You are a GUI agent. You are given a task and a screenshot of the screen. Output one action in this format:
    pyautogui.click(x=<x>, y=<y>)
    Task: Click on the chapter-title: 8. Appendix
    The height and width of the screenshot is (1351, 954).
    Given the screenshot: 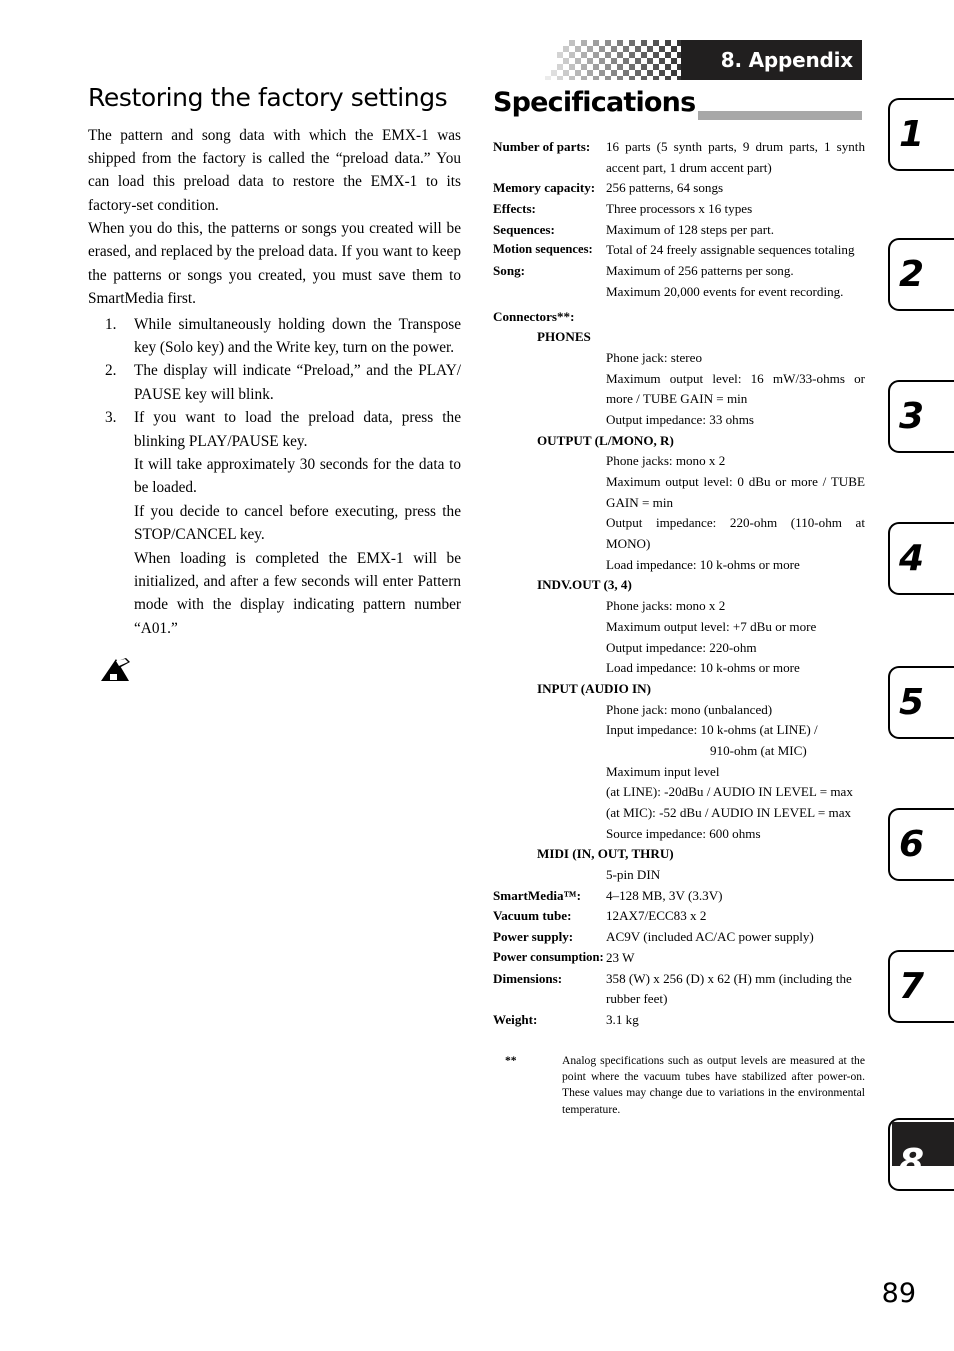 What is the action you would take?
    pyautogui.click(x=786, y=60)
    